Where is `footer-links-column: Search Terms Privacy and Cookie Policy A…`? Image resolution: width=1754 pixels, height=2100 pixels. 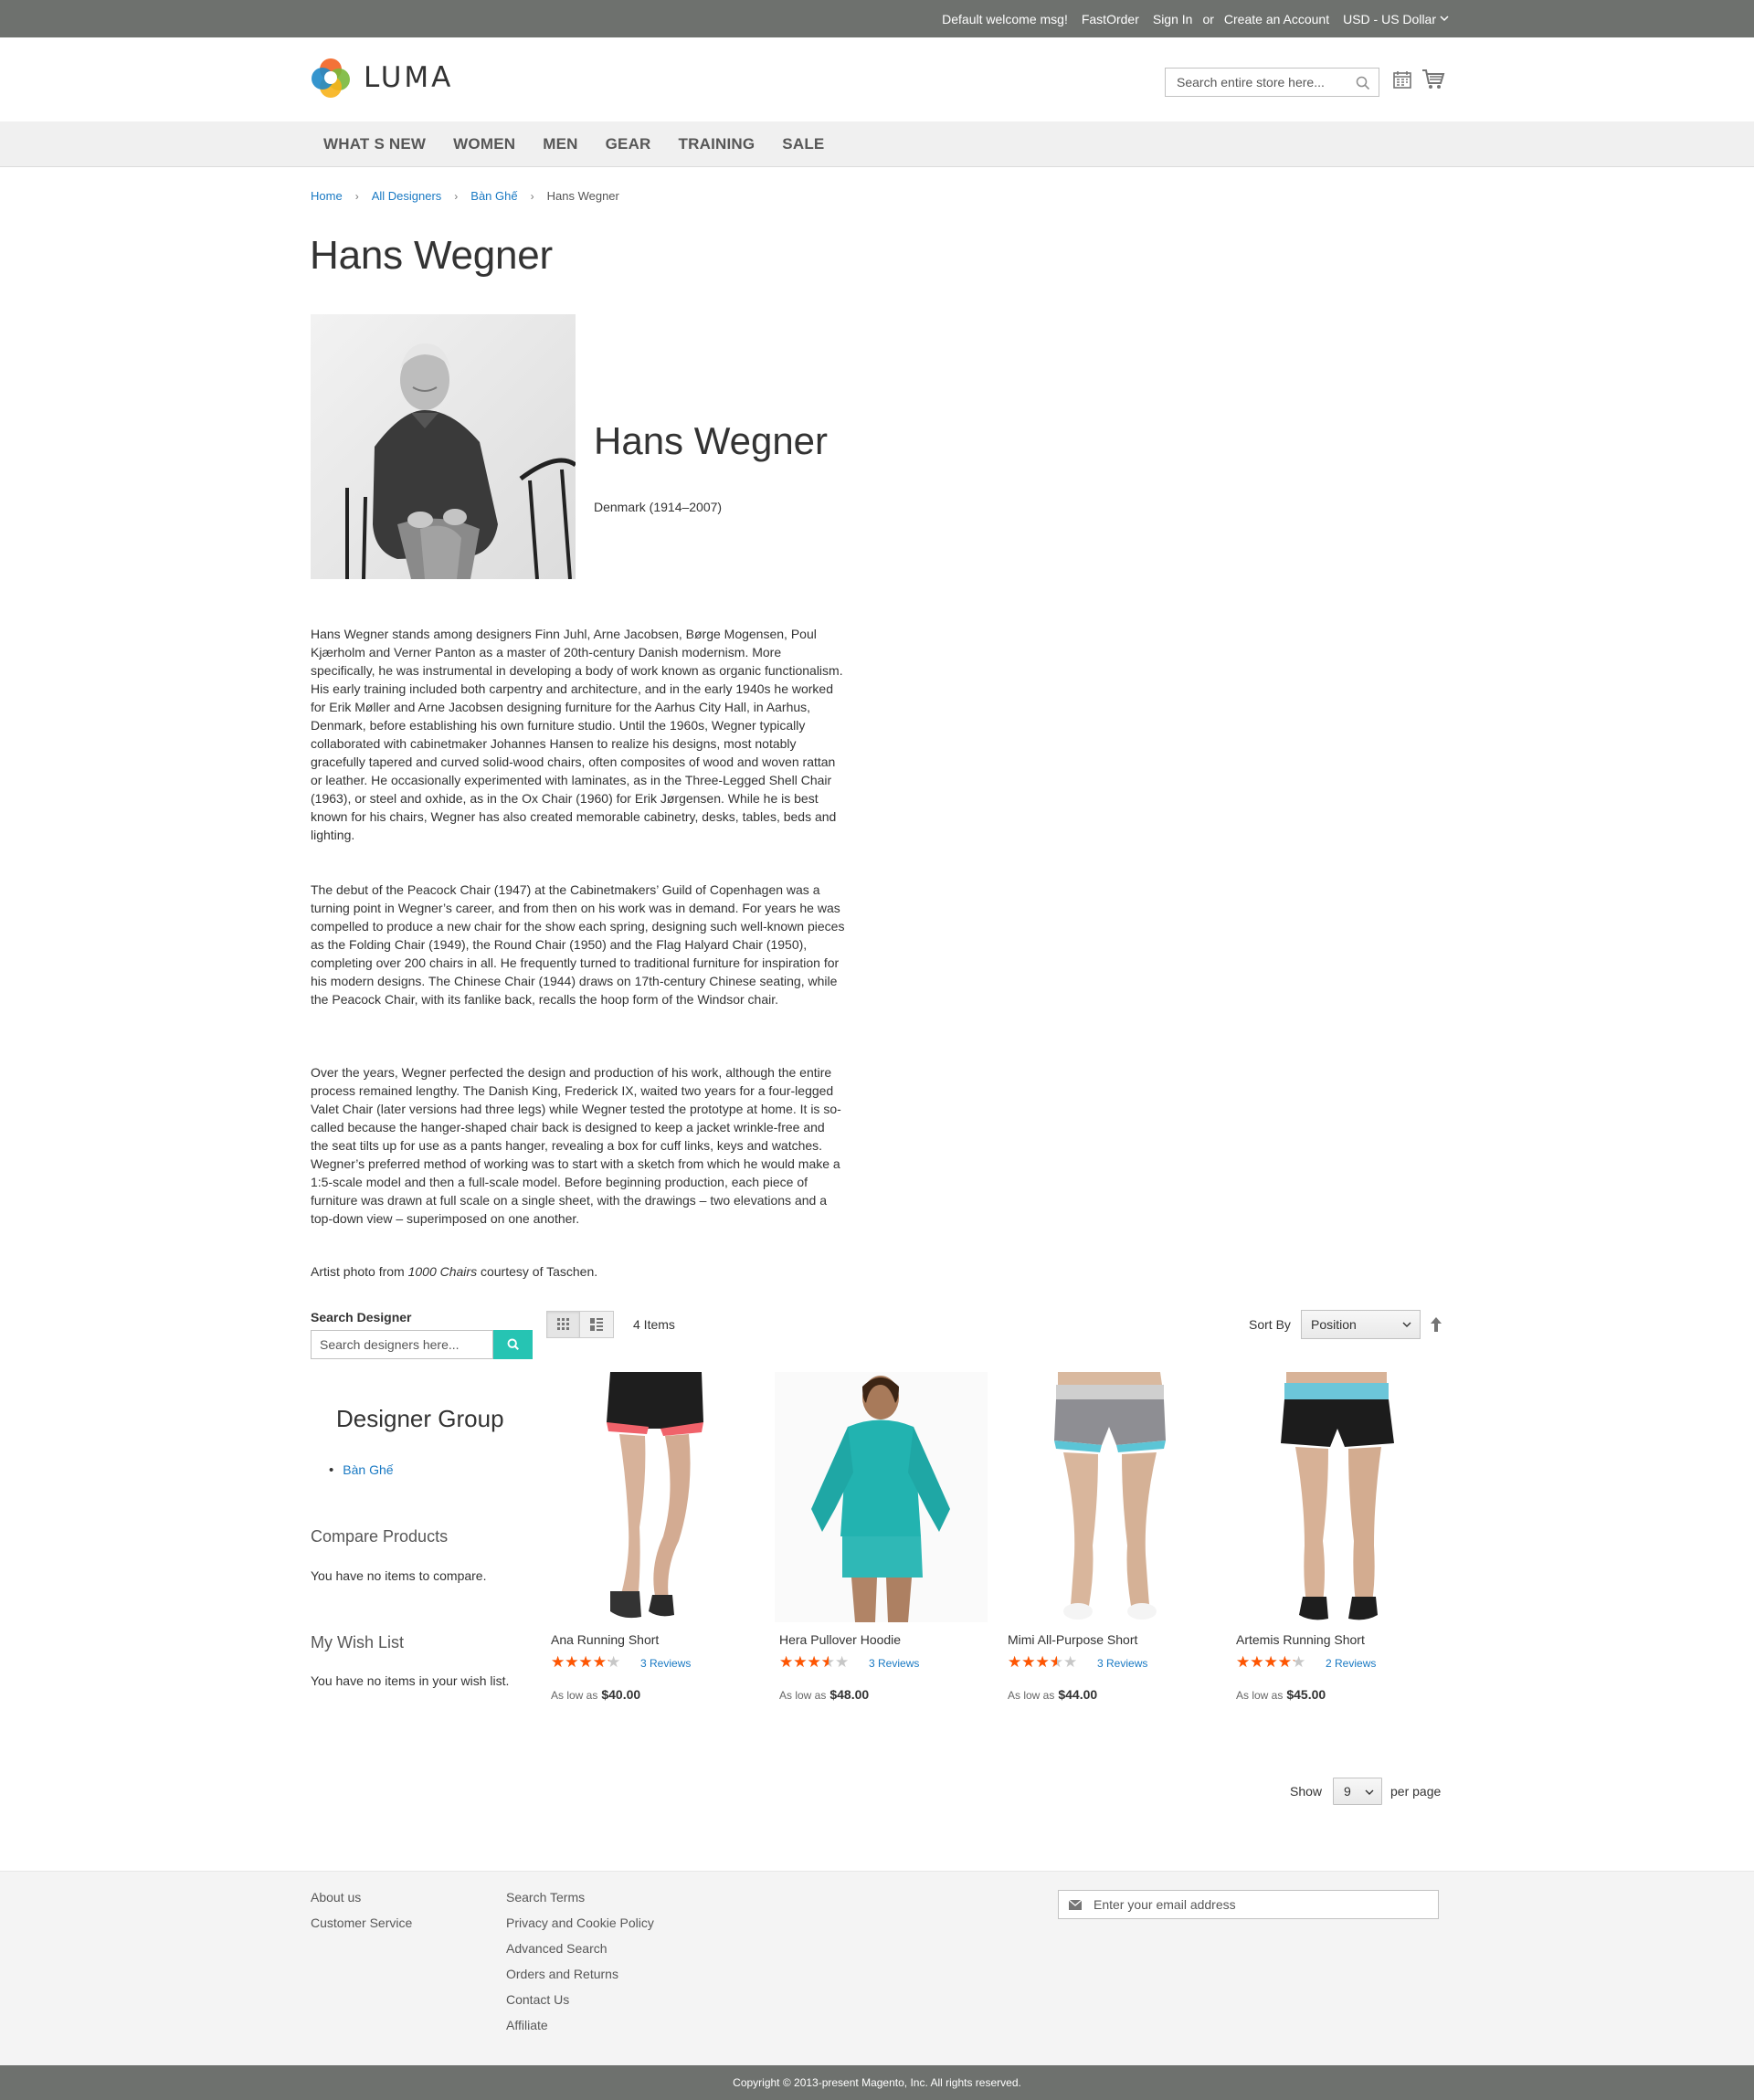 footer-links-column: Search Terms Privacy and Cookie Policy A… is located at coordinates (580, 1967).